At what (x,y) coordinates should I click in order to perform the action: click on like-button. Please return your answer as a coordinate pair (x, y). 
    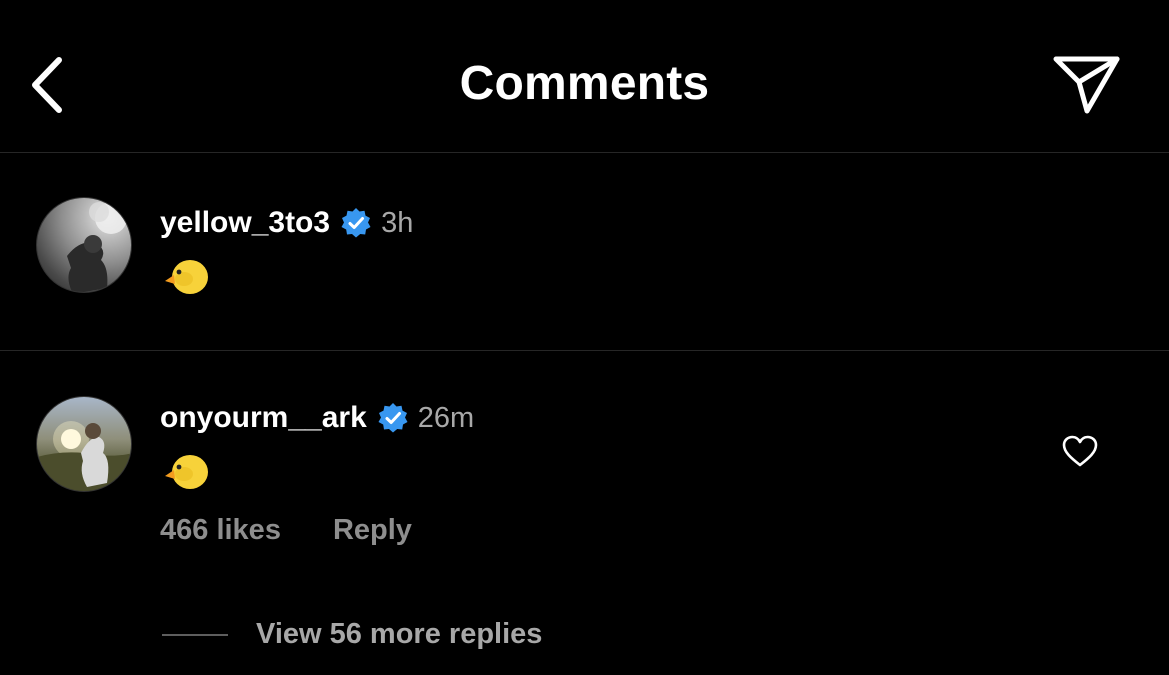
    Looking at the image, I should click on (1080, 451).